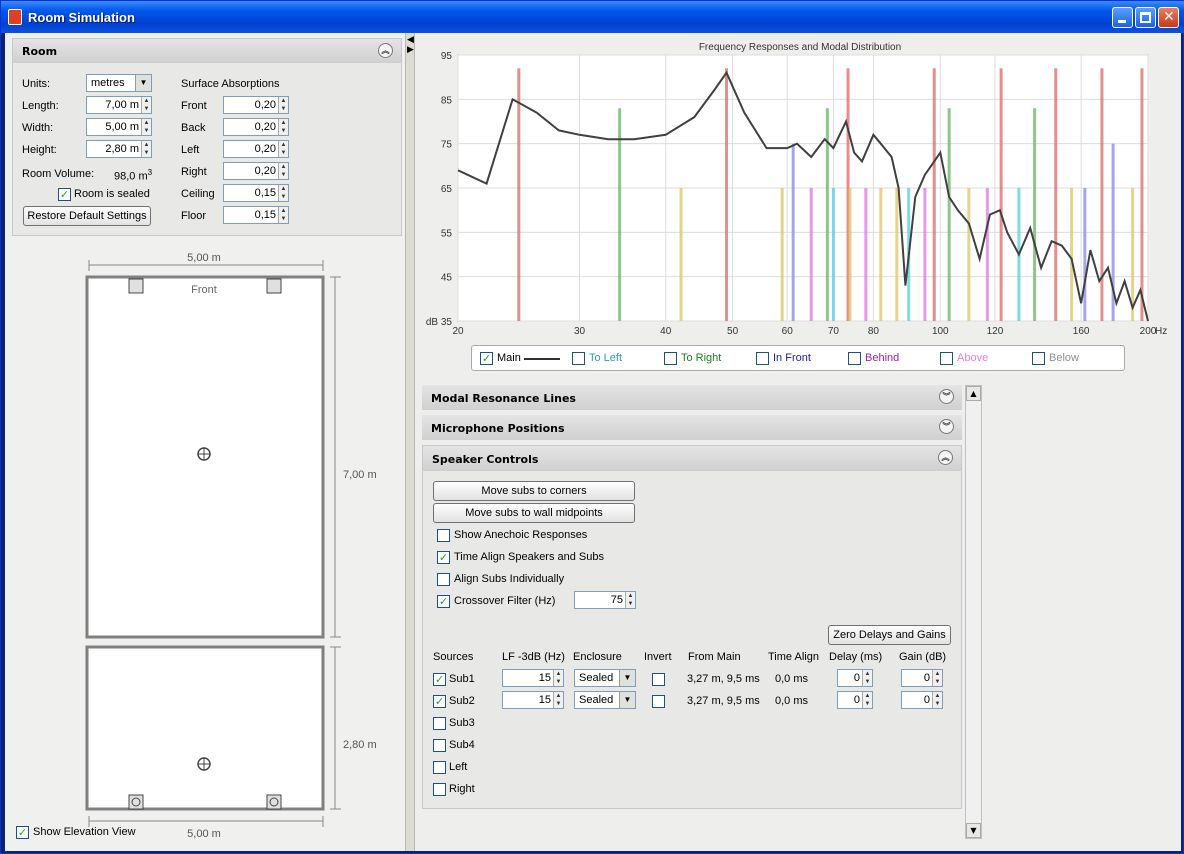  I want to click on left-speaker-icon, so click(136, 286).